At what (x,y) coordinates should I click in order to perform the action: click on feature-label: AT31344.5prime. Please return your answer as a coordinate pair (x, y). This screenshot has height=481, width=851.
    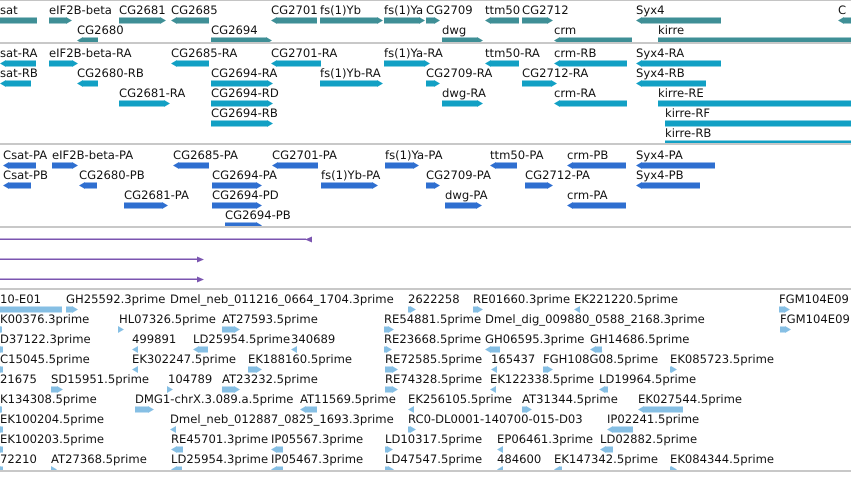
    Looking at the image, I should click on (570, 399).